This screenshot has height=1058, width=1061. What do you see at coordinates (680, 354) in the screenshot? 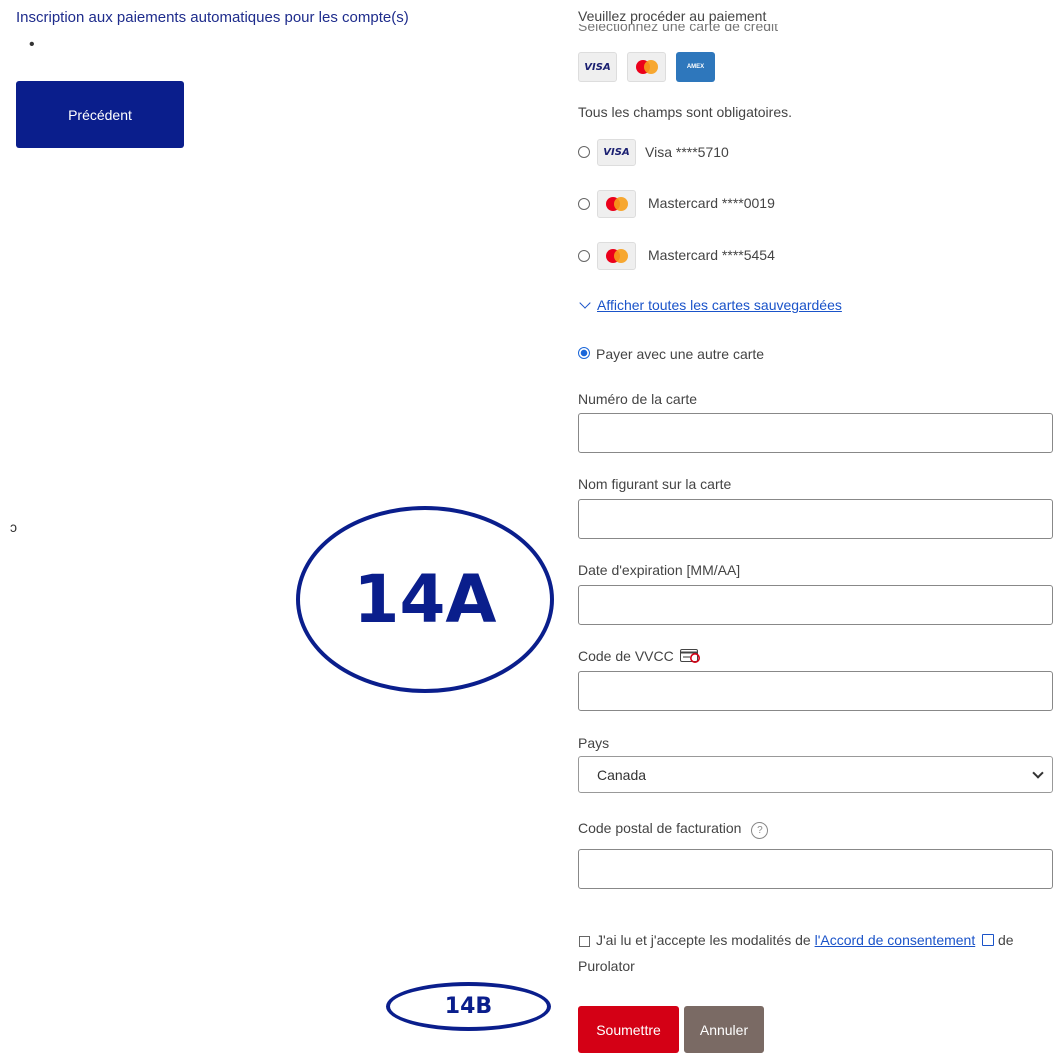
I see `other-card-label: Payer avec une autre carte` at bounding box center [680, 354].